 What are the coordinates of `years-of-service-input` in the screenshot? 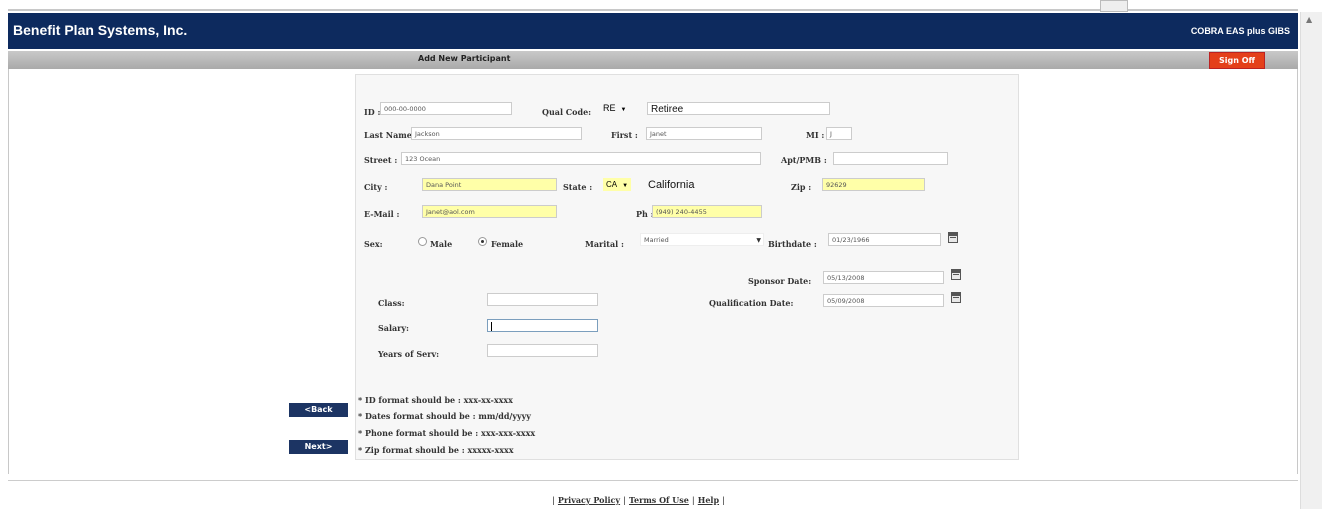 It's located at (542, 350).